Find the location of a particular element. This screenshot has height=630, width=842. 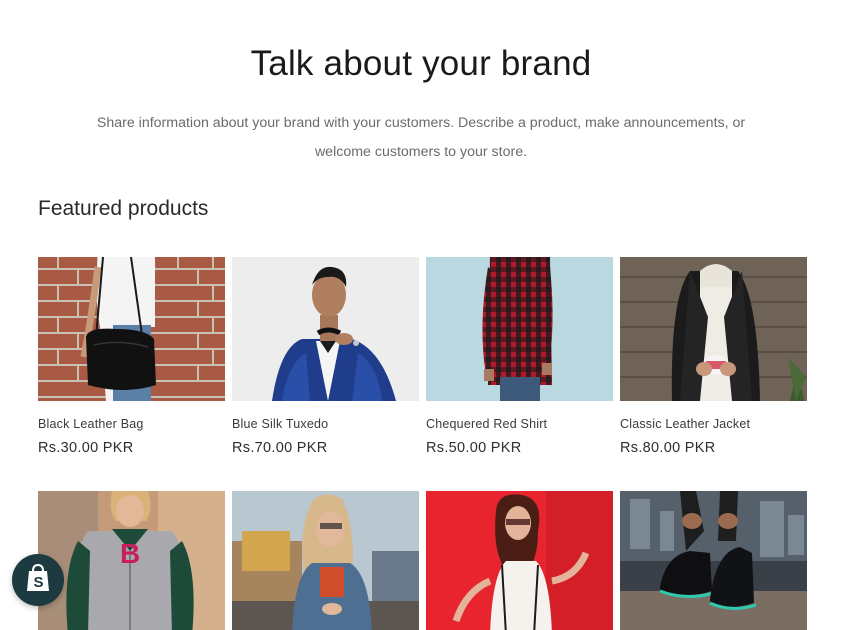

product-title: Black Leather Bag is located at coordinates (131, 424).